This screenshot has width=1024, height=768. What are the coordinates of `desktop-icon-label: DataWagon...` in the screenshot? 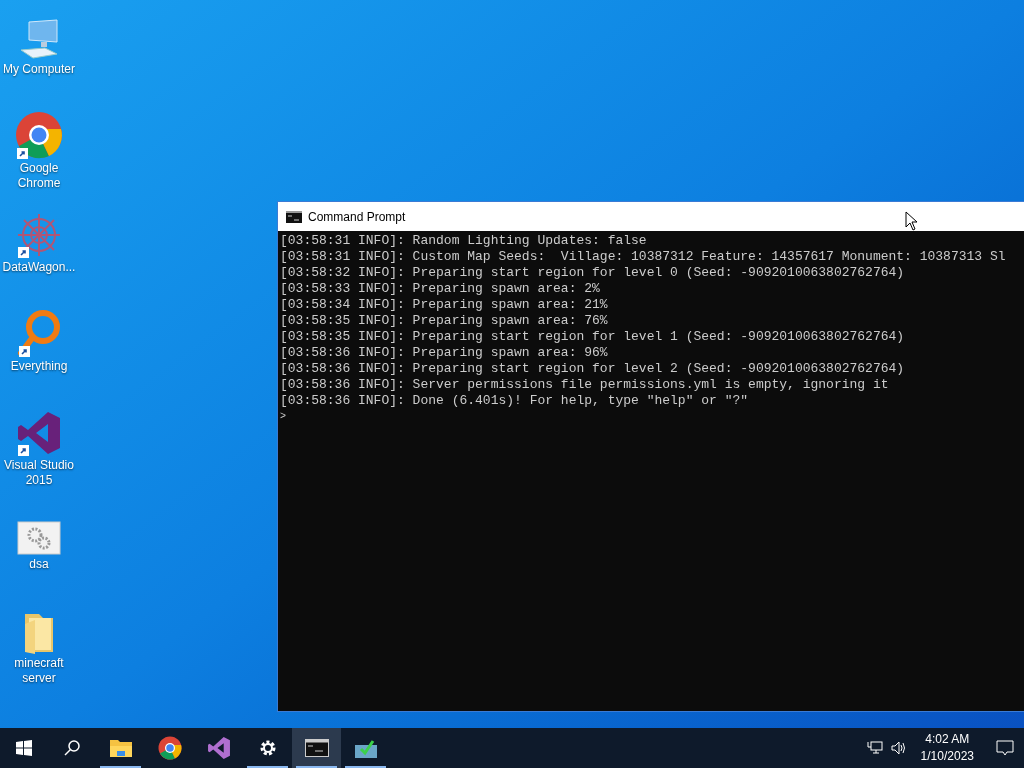 It's located at (39, 267).